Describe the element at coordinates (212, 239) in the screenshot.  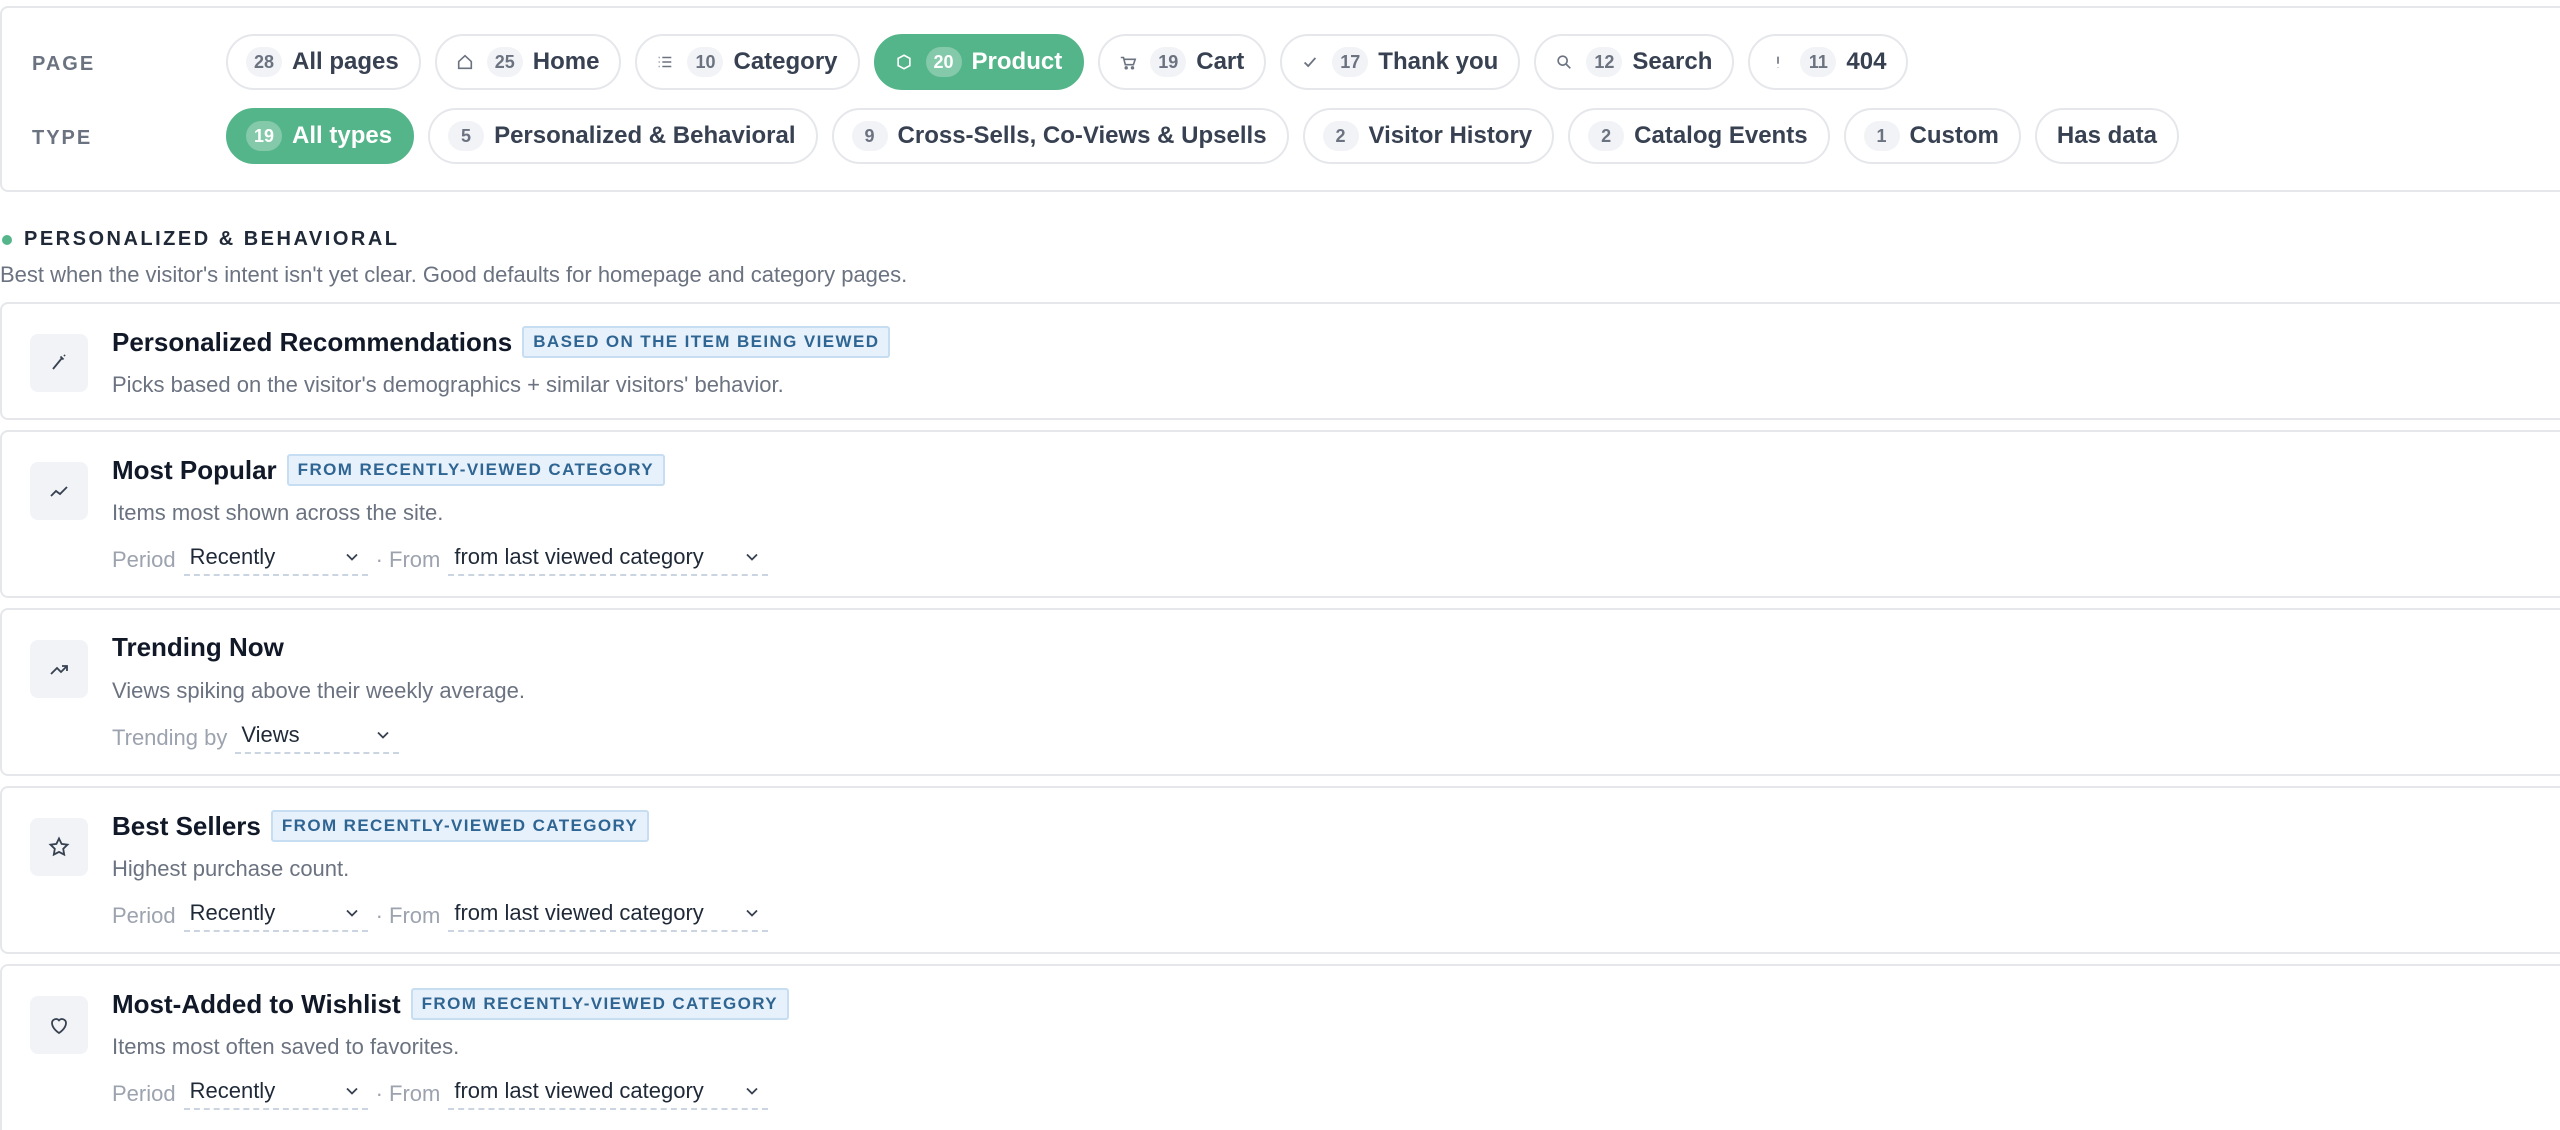
I see `section-title: PERSONALIZED & BEHAVIORAL` at that location.